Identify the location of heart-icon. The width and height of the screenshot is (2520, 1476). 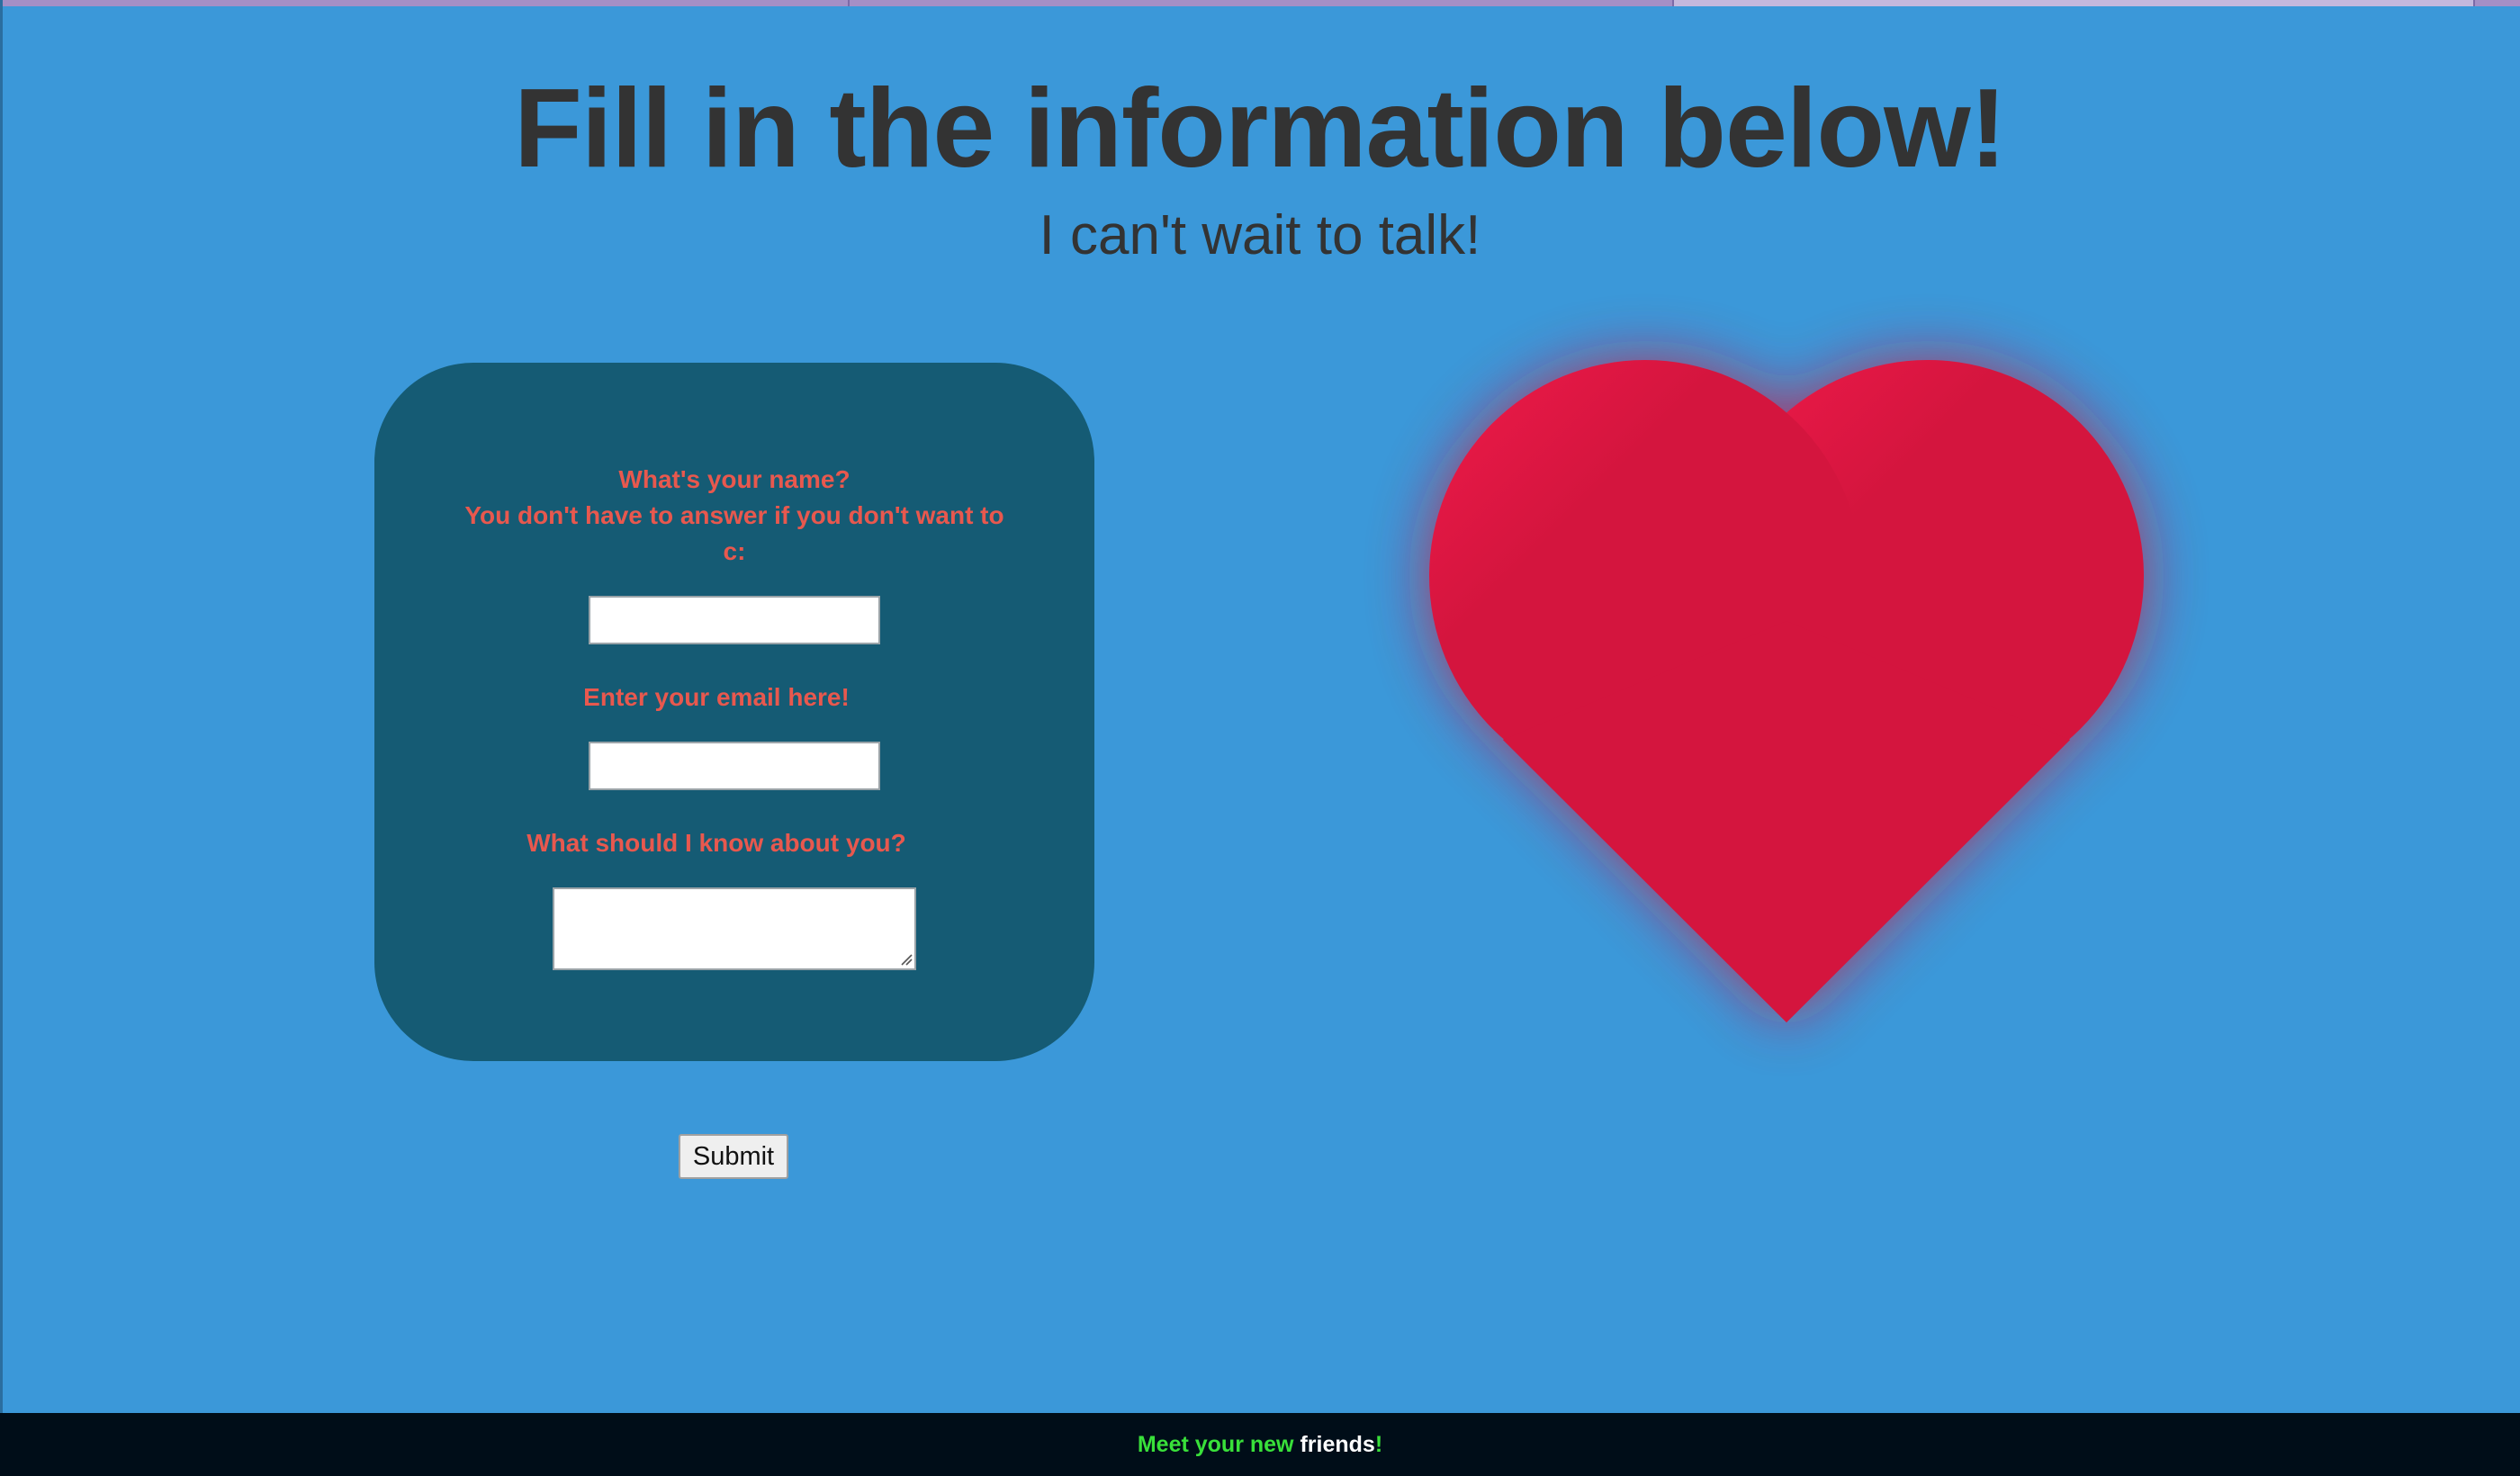
(1786, 691).